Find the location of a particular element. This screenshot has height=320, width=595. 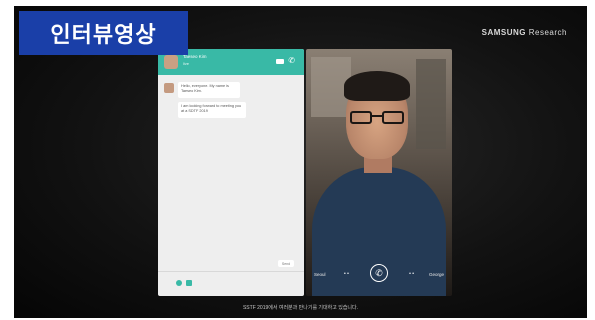

send-button: Send is located at coordinates (286, 263).